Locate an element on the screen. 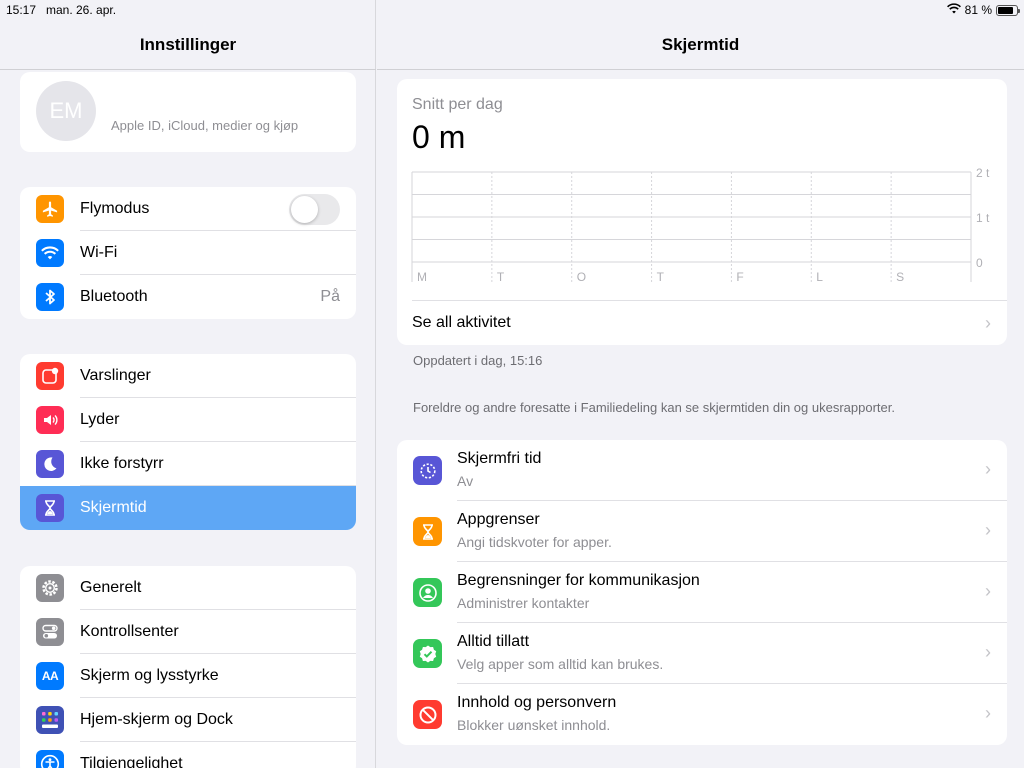 The width and height of the screenshot is (1024, 768). sidebar-item-flymodus: Flymodus is located at coordinates (188, 209).